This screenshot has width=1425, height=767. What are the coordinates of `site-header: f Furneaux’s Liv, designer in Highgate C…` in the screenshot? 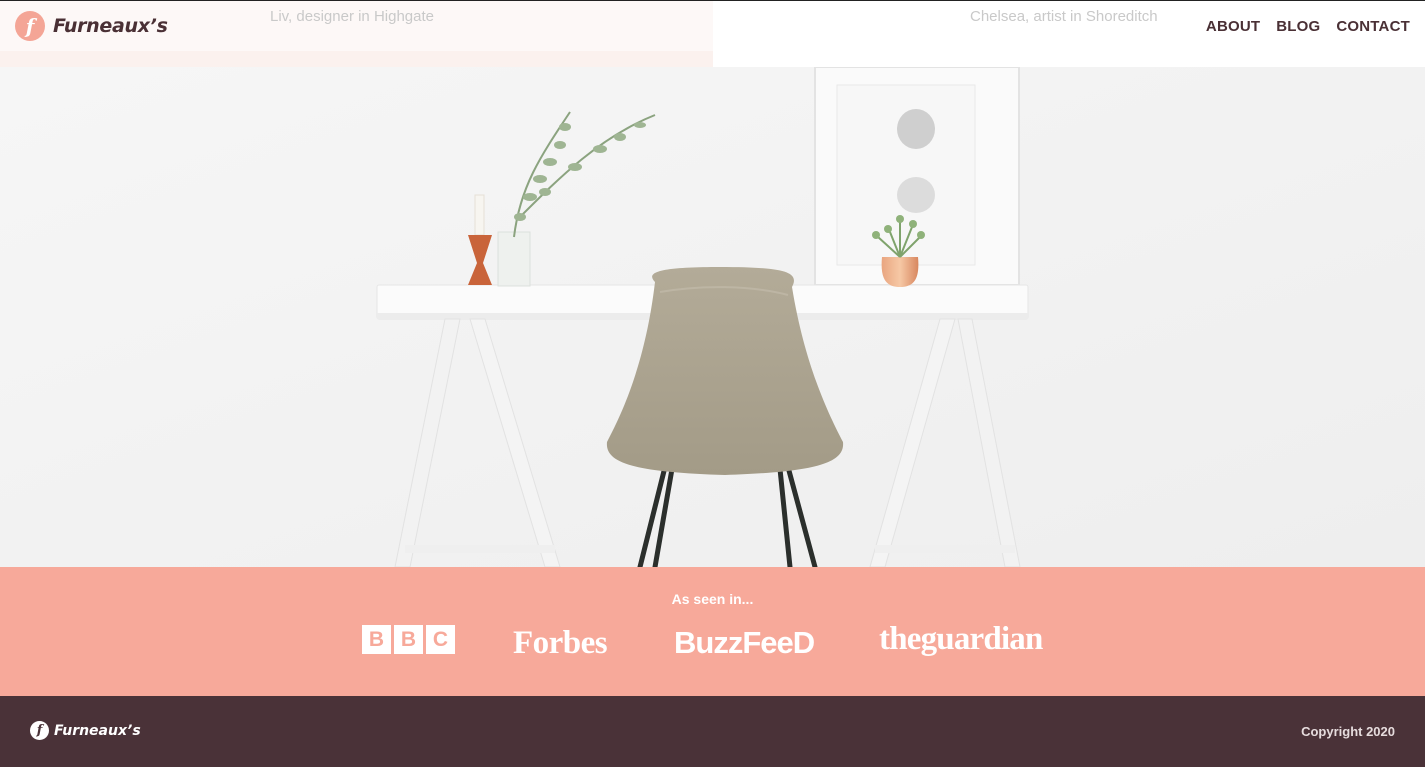 It's located at (712, 34).